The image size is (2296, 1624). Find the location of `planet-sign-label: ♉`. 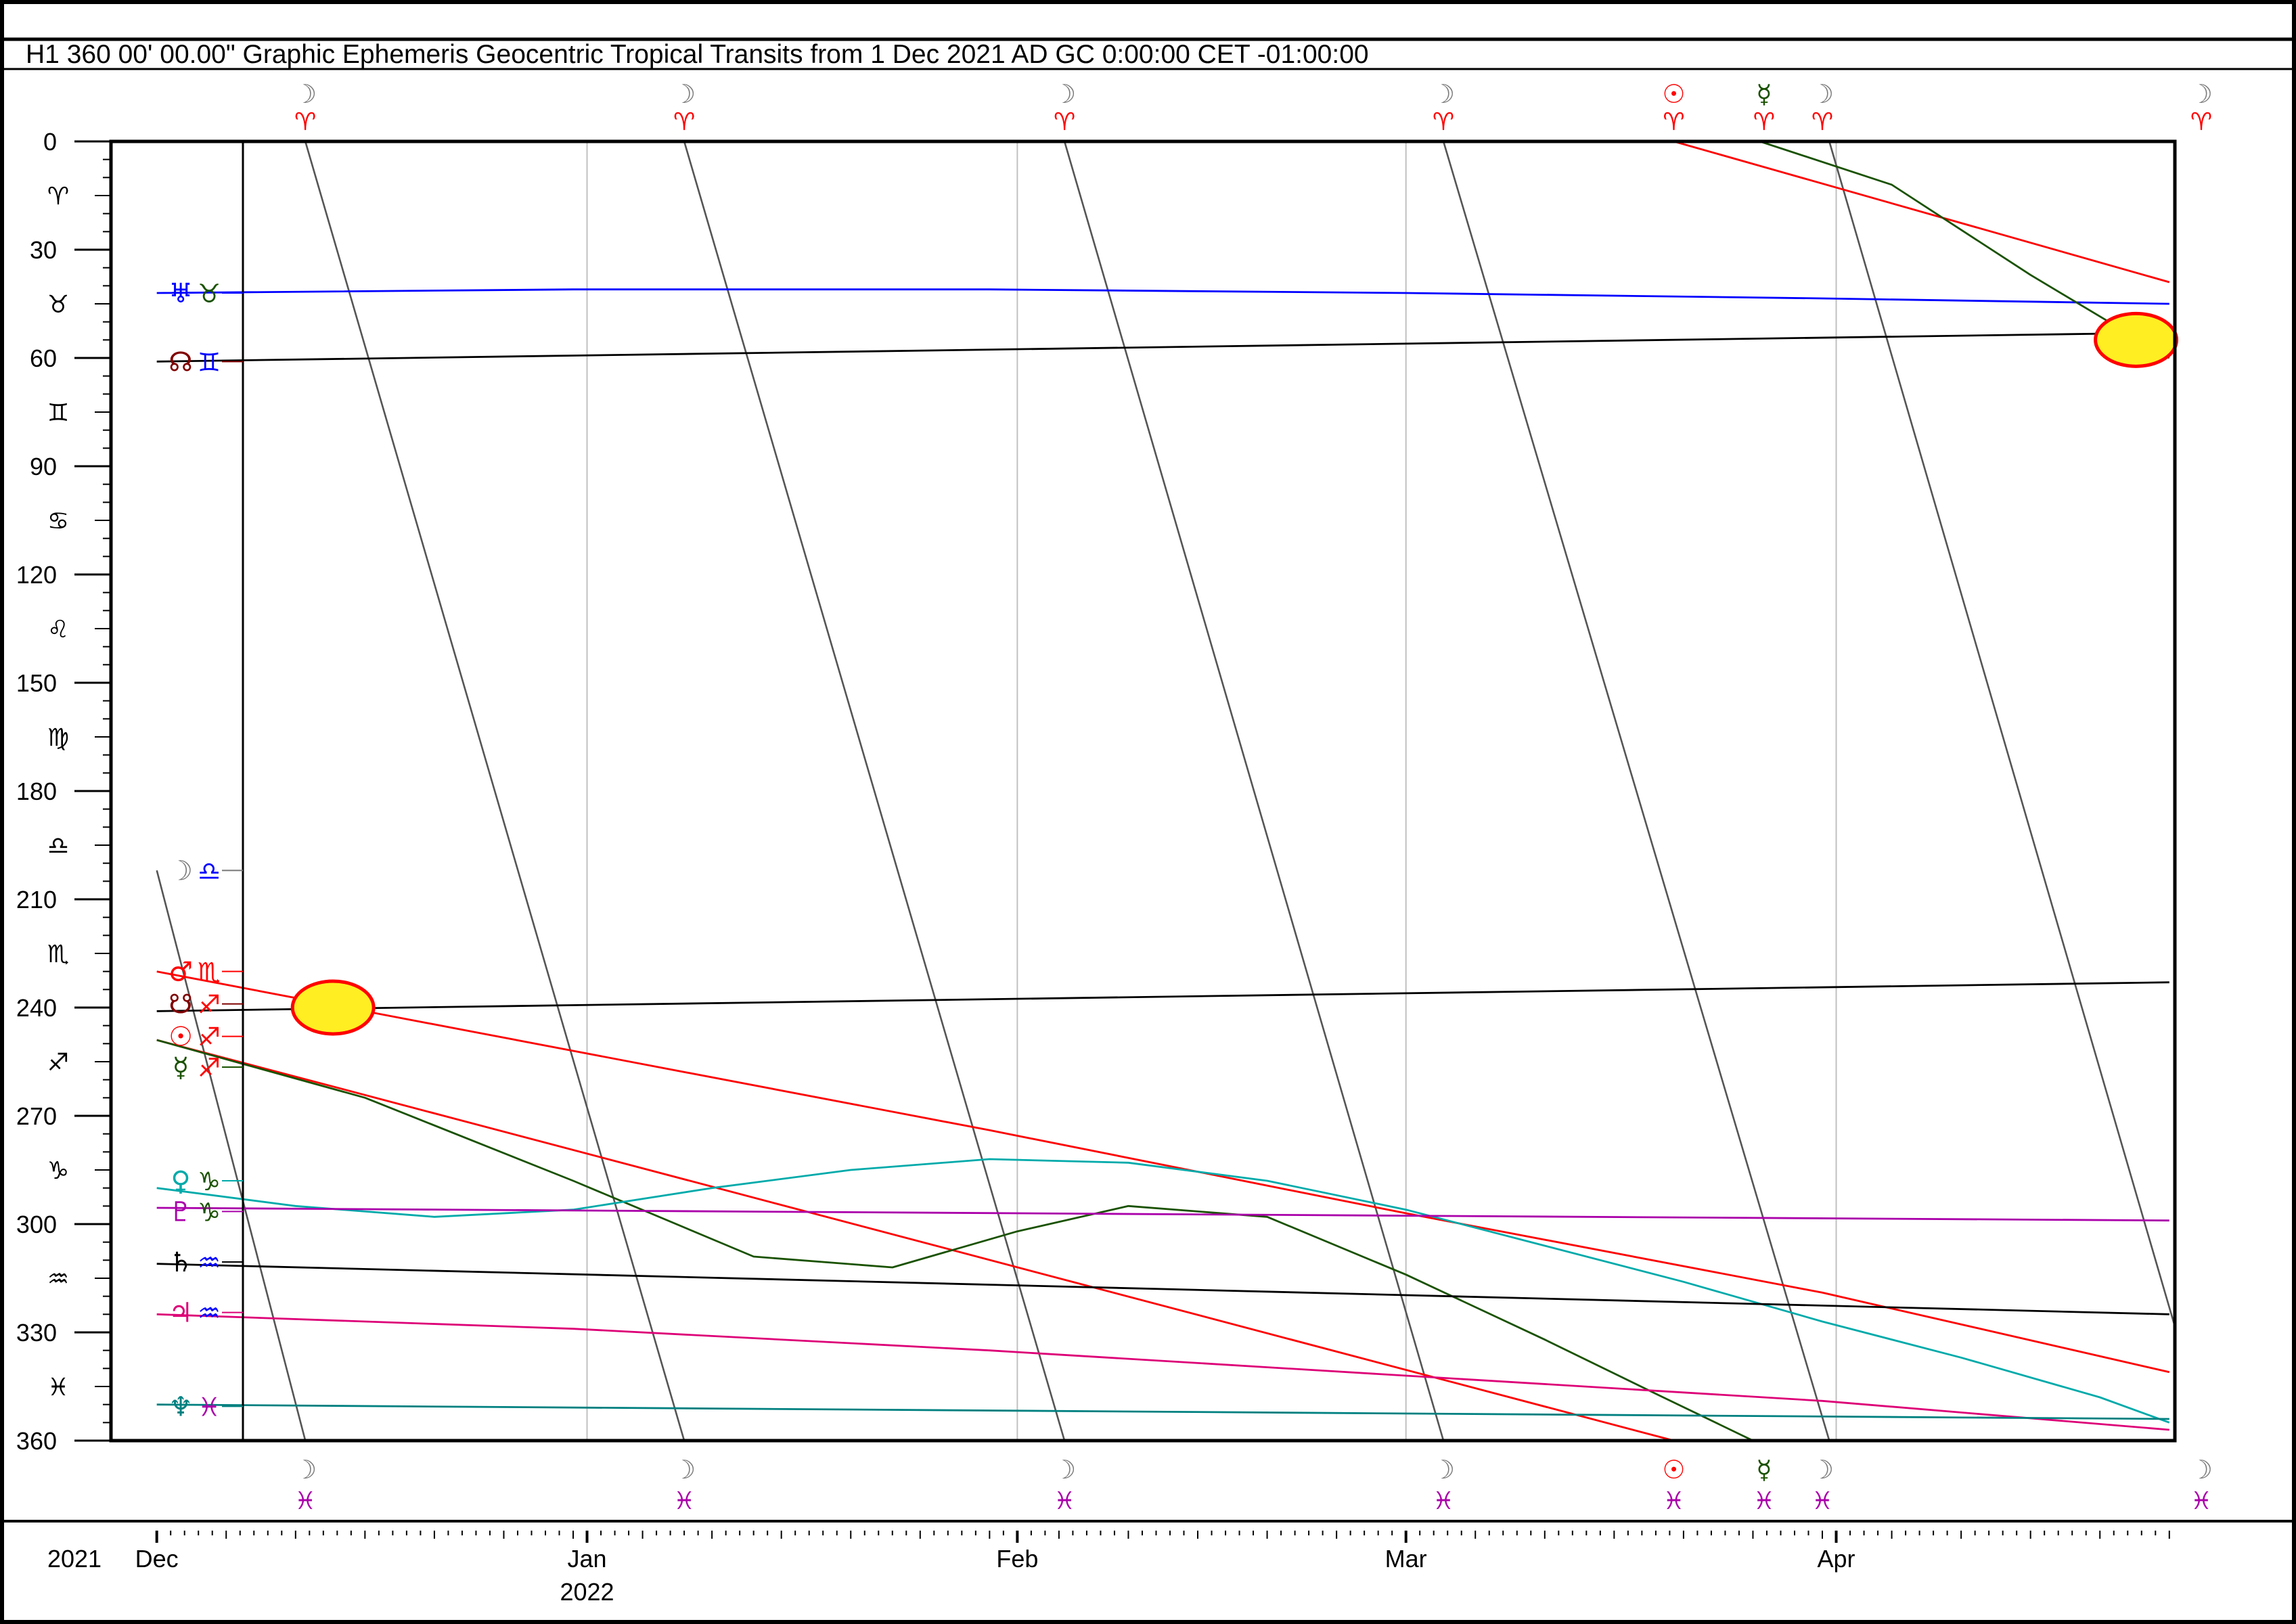

planet-sign-label: ♉ is located at coordinates (209, 294).